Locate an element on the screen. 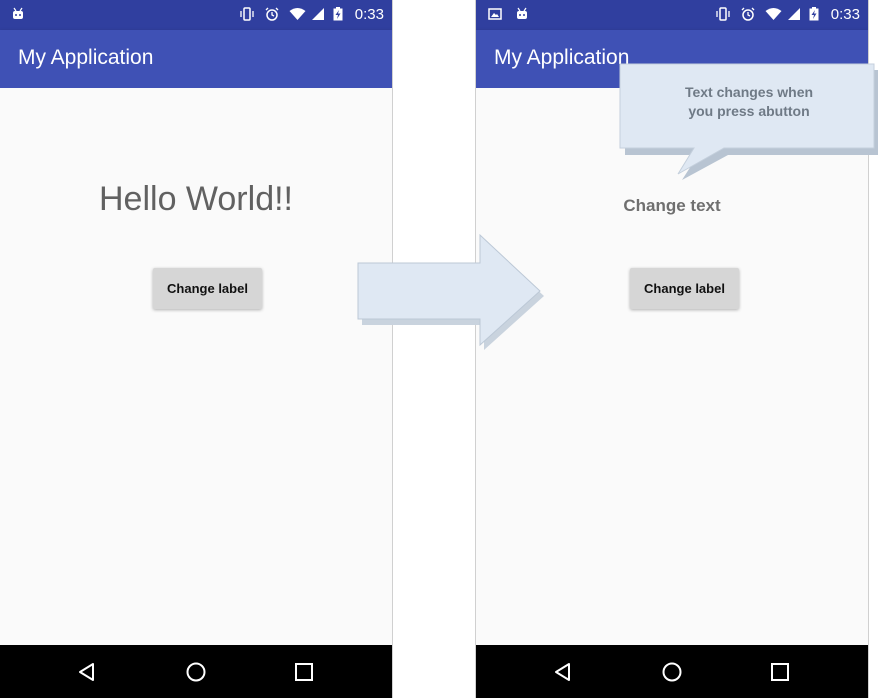 Image resolution: width=880 pixels, height=698 pixels. callout-bubble is located at coordinates (748, 121).